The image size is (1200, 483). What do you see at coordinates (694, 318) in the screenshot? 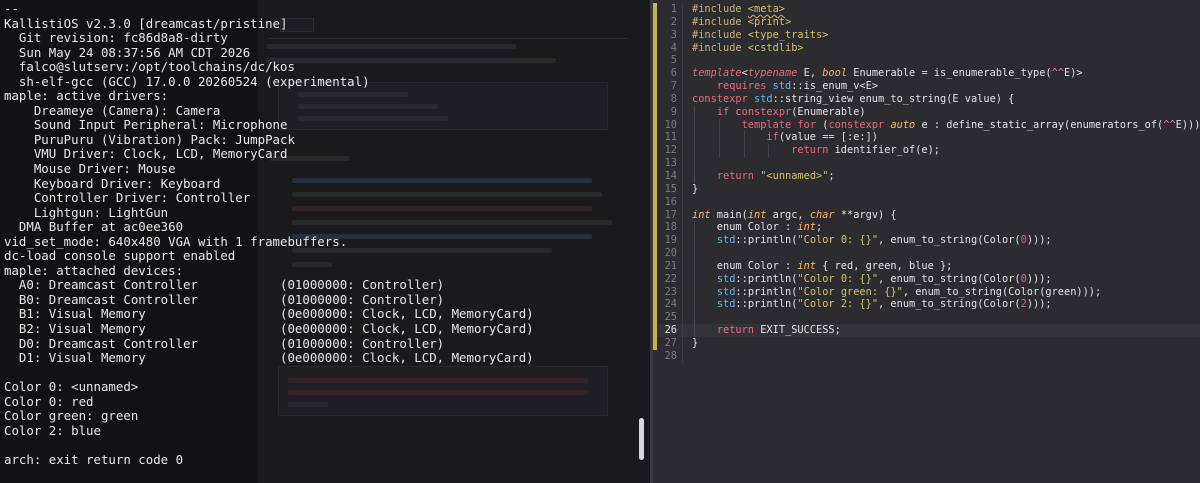
I see `indent-guide` at bounding box center [694, 318].